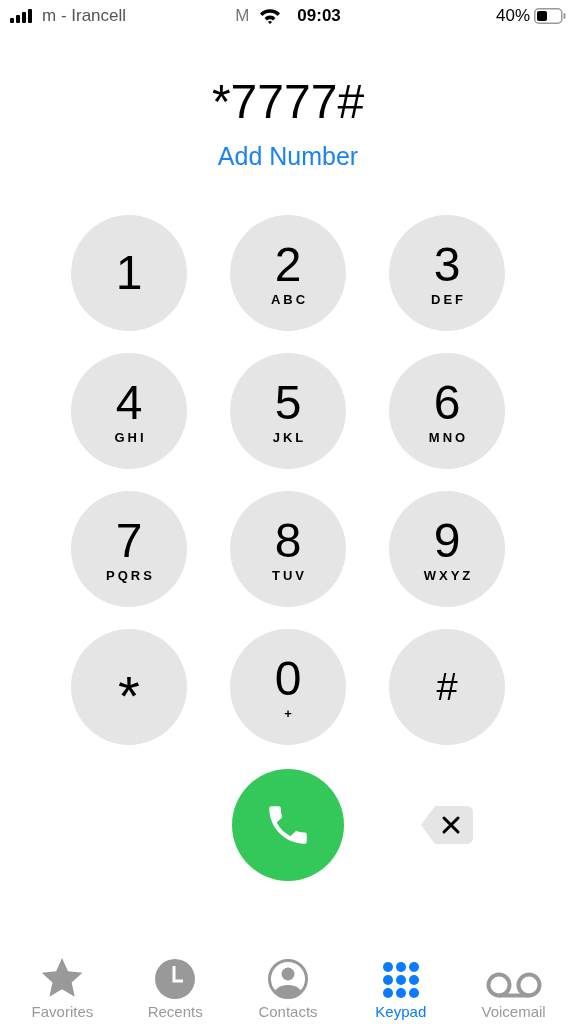 The image size is (576, 1024). Describe the element at coordinates (447, 687) in the screenshot. I see `keypad-key: #` at that location.